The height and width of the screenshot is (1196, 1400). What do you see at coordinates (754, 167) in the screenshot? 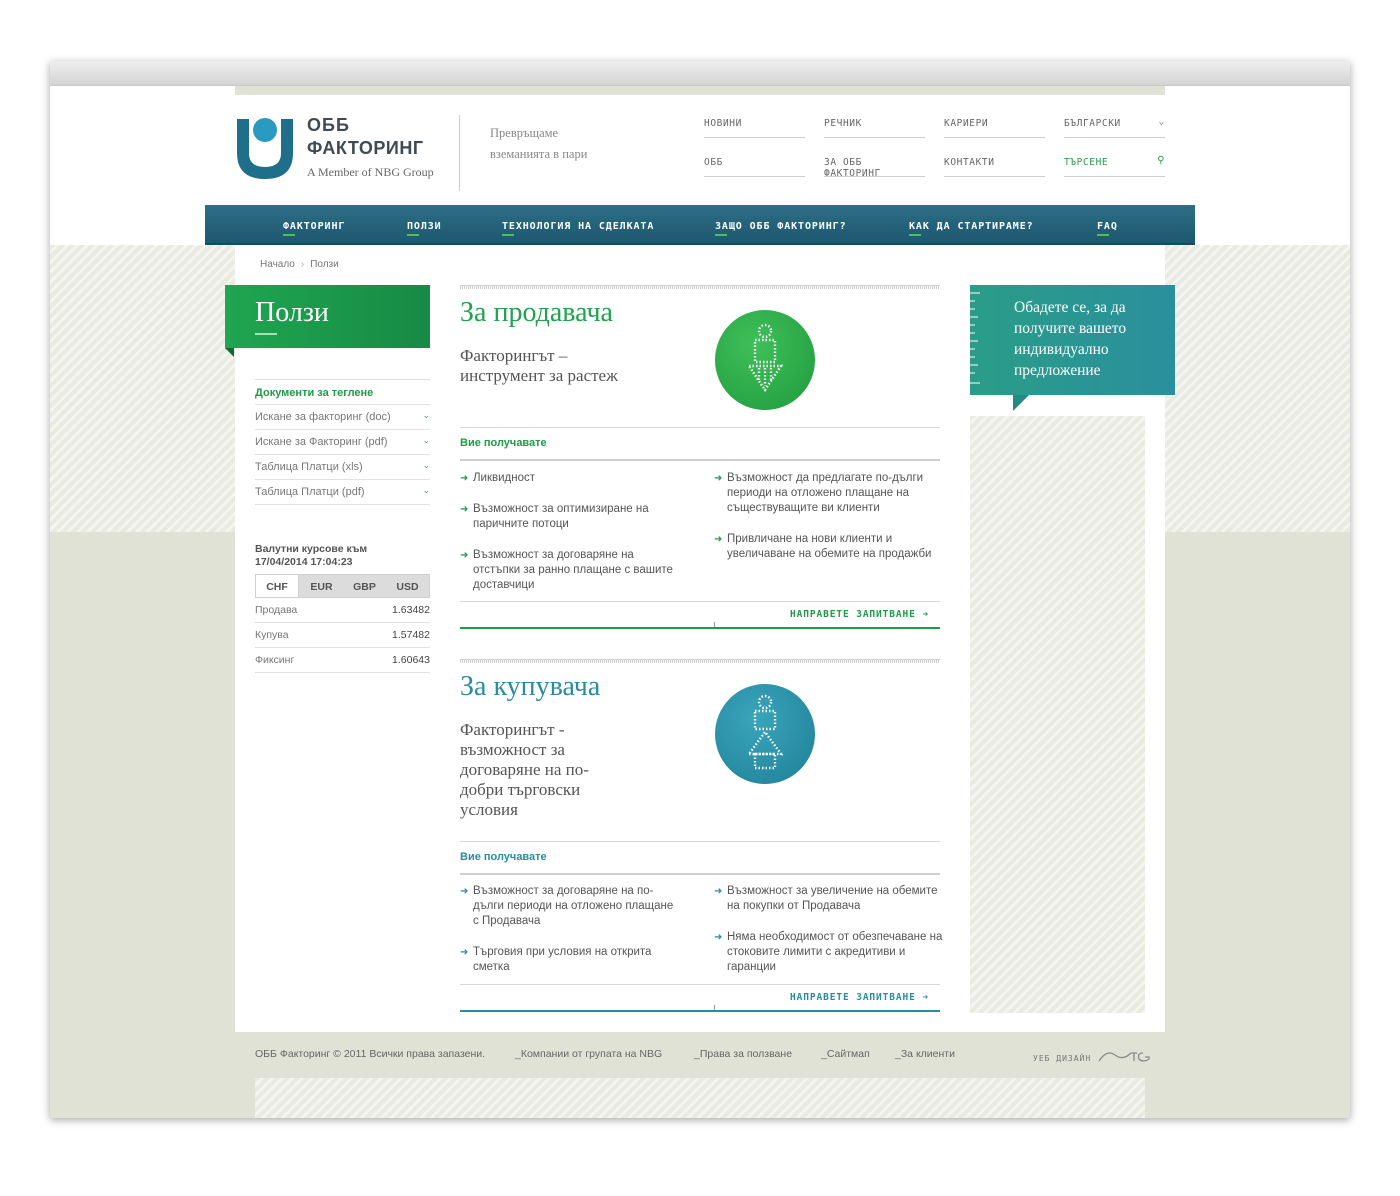
I see `top-link-ubb: ОББ` at bounding box center [754, 167].